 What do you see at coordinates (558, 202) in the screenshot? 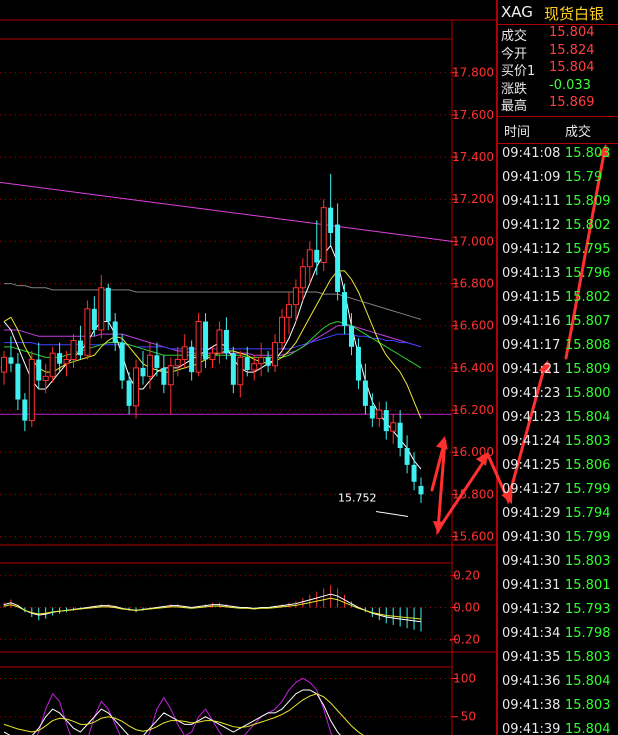
I see `tick-row: 09:41:11 15.809` at bounding box center [558, 202].